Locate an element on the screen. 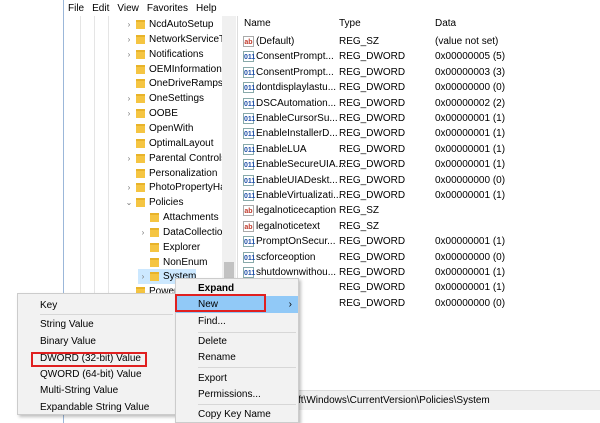  chevron-icon: ⌄ is located at coordinates (129, 202).